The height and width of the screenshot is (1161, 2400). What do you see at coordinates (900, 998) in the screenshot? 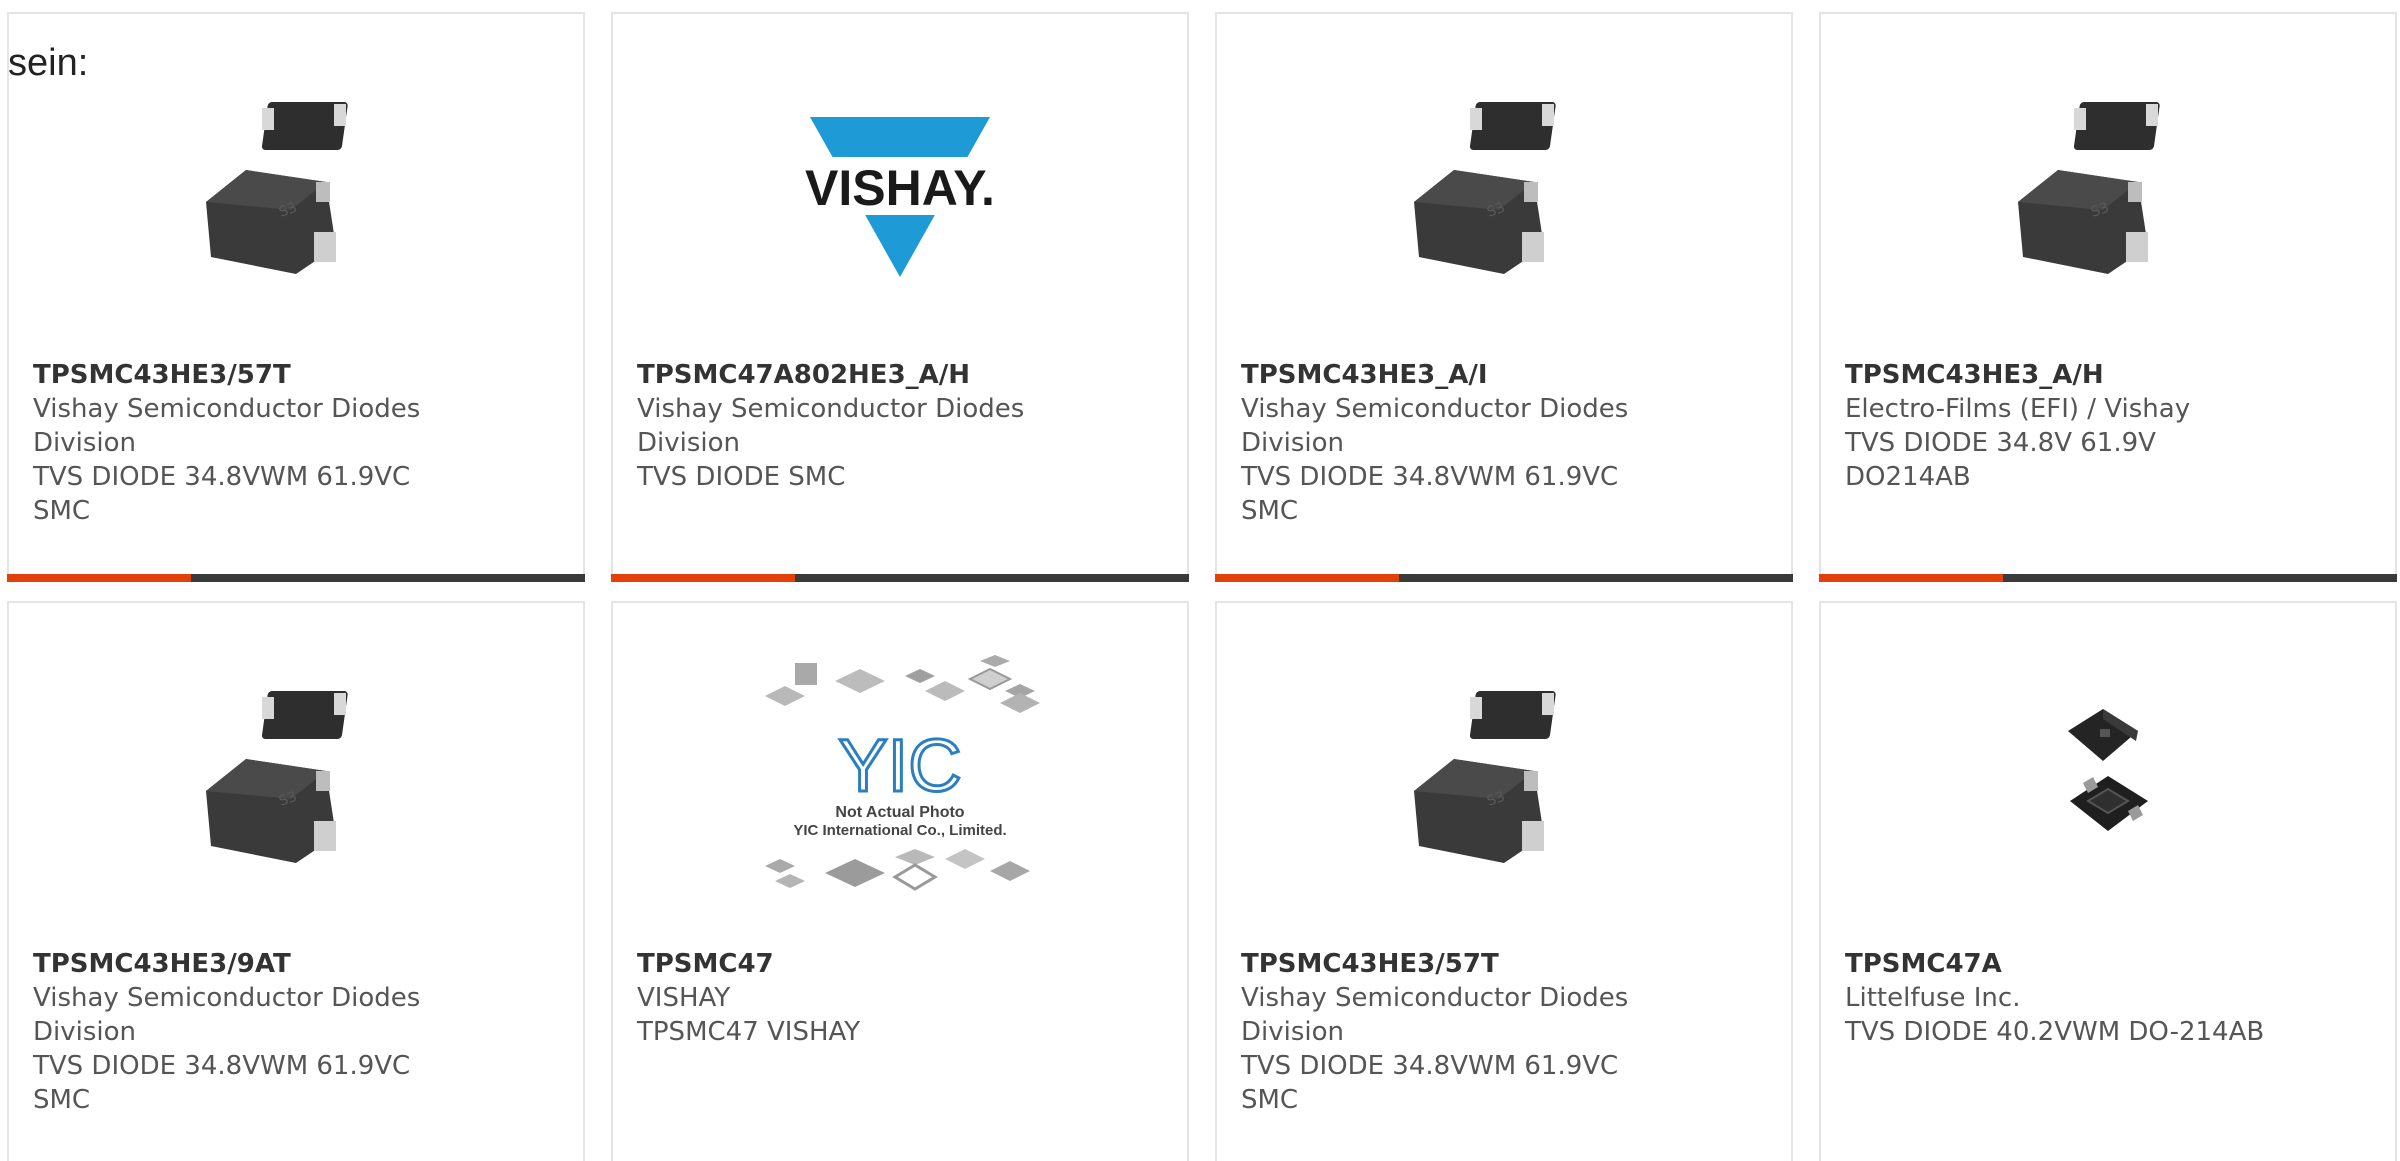
I see `product-info: TPSMC47 VISHAY TPSMC47 VISHAY` at bounding box center [900, 998].